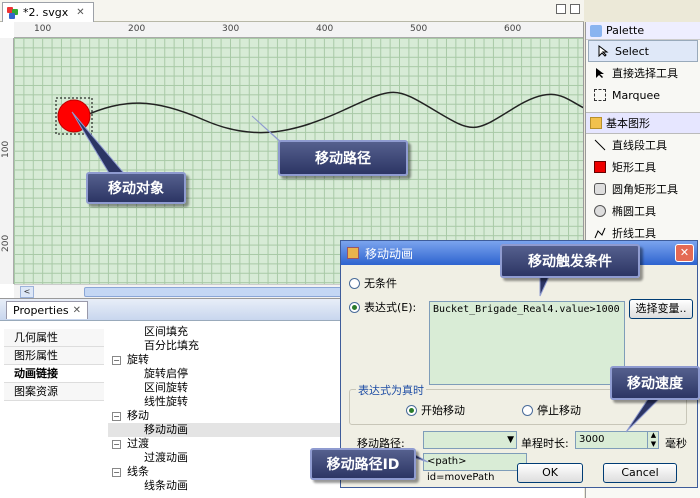  Describe the element at coordinates (224, 388) in the screenshot. I see `tree-item: 区间旋转` at that location.